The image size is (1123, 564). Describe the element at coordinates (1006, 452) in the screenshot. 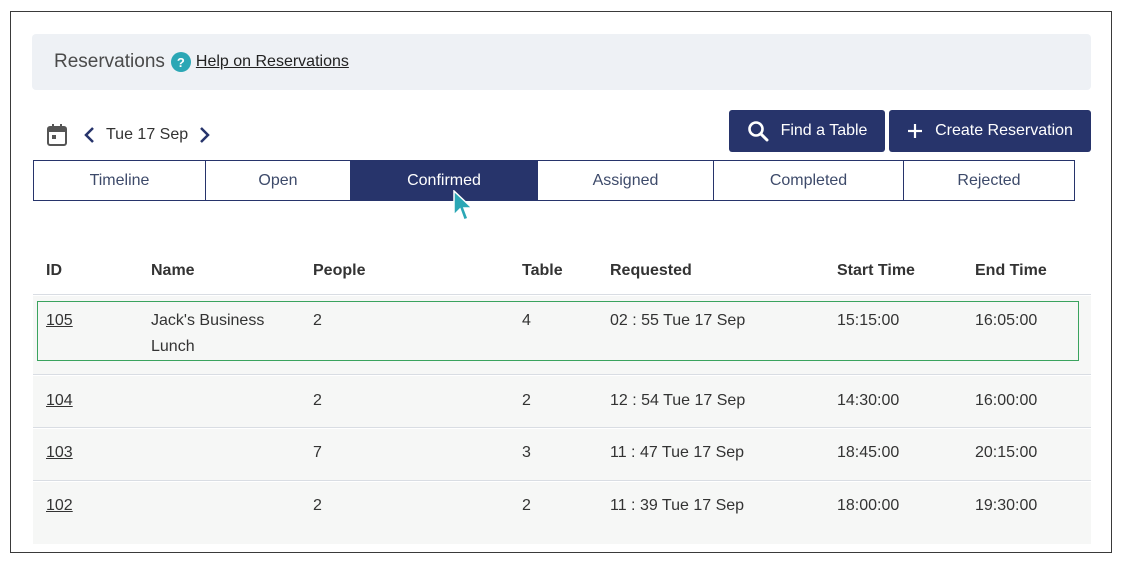

I see `reservation-end-time: 20:15:00` at that location.